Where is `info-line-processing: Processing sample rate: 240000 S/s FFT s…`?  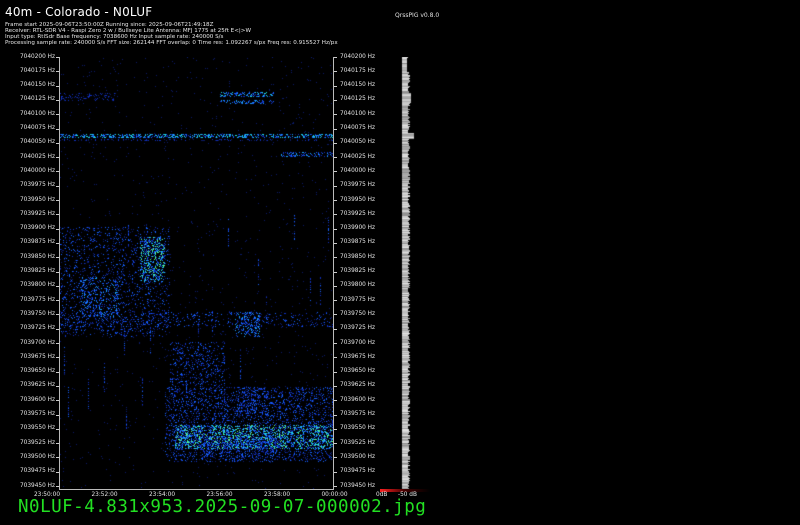 info-line-processing: Processing sample rate: 240000 S/s FFT s… is located at coordinates (171, 43).